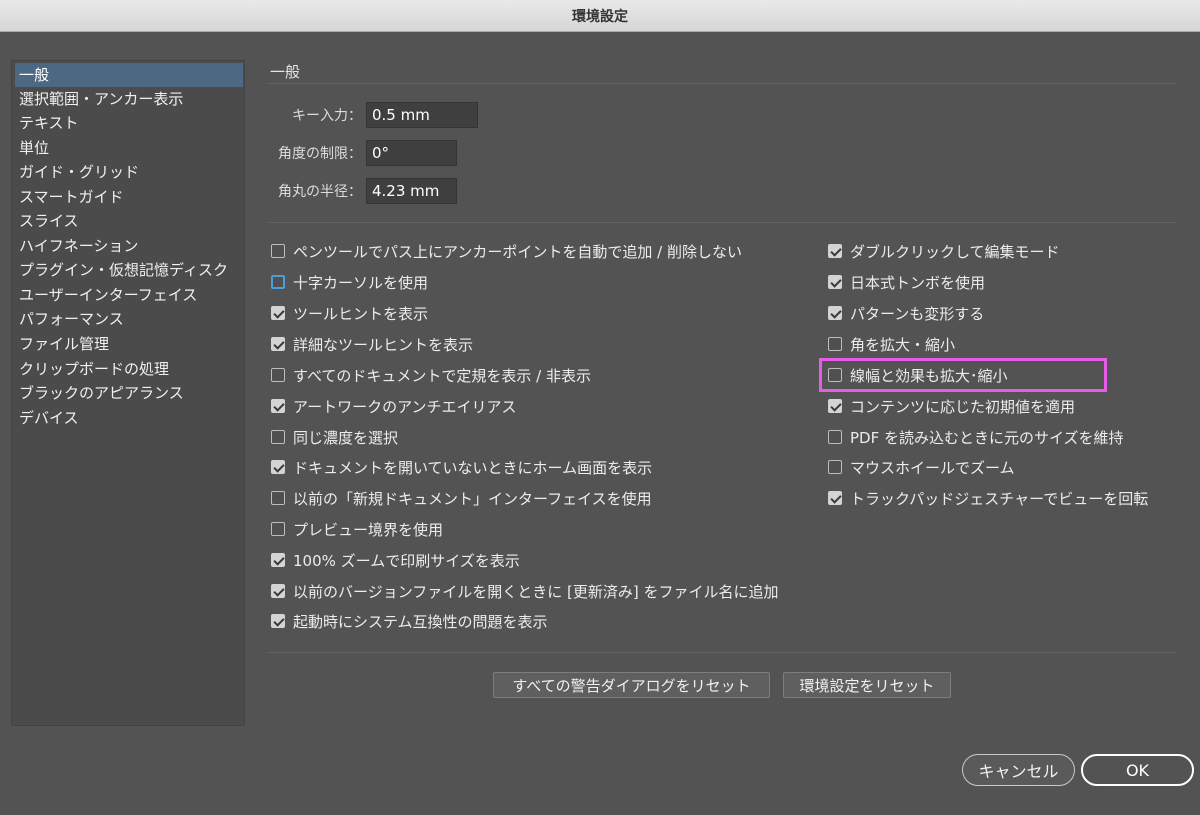 The width and height of the screenshot is (1200, 815). I want to click on angle-limit-field, so click(411, 153).